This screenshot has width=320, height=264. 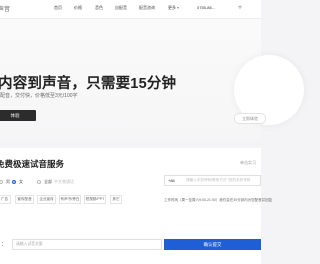 I want to click on nav-consult: 配音咨询, so click(x=147, y=8).